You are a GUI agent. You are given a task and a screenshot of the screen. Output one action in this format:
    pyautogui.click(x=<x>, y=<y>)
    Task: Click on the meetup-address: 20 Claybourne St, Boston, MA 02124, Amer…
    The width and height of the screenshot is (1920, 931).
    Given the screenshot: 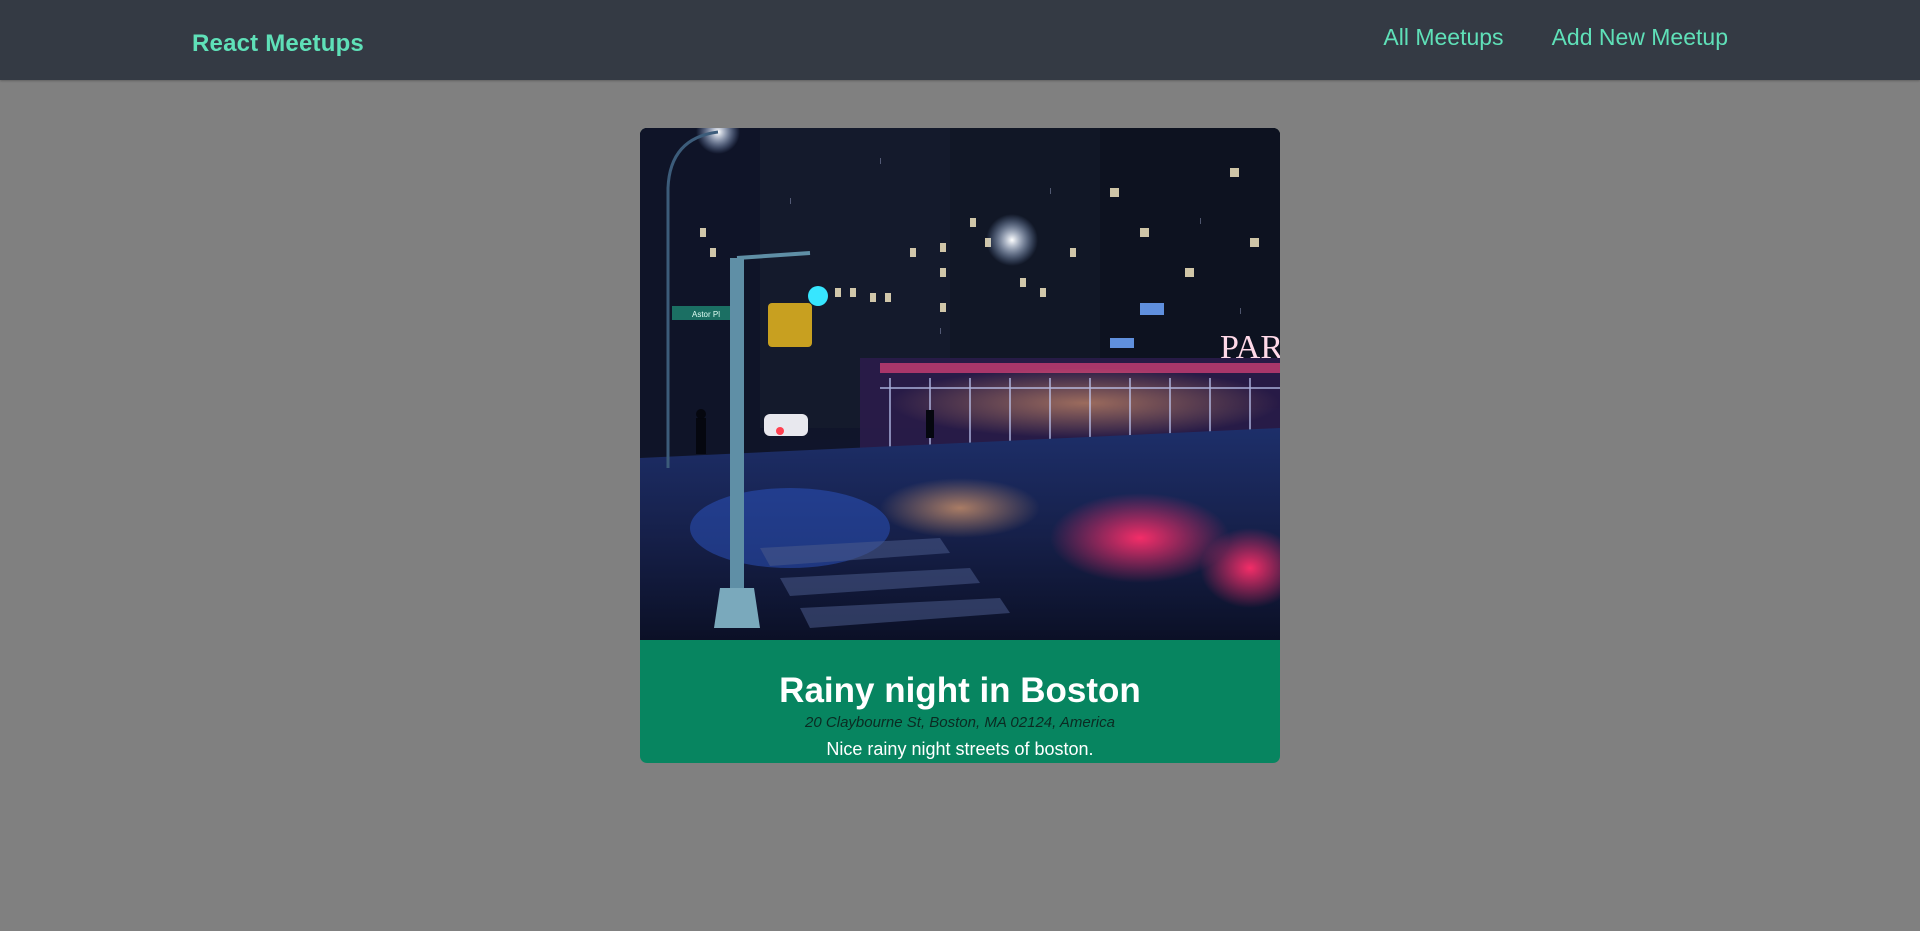 What is the action you would take?
    pyautogui.click(x=960, y=722)
    